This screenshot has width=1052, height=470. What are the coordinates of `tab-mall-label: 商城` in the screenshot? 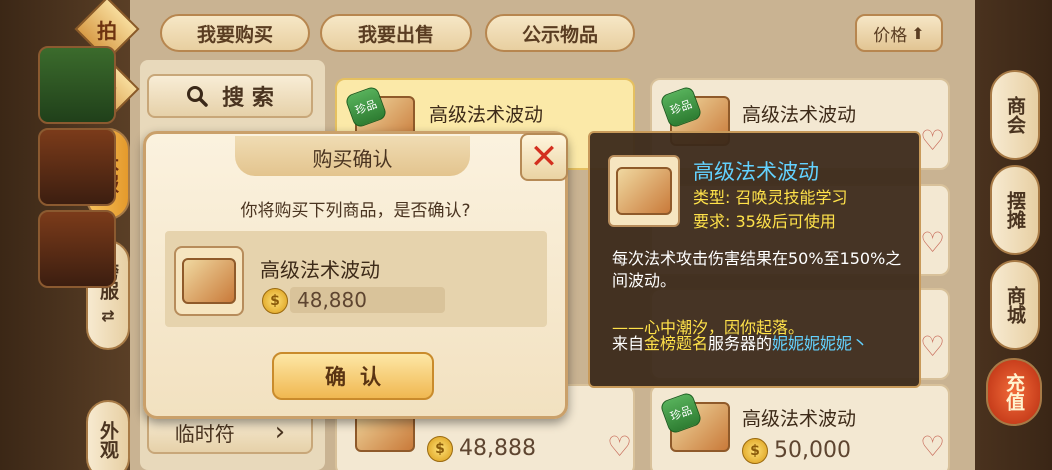 It's located at (1015, 305).